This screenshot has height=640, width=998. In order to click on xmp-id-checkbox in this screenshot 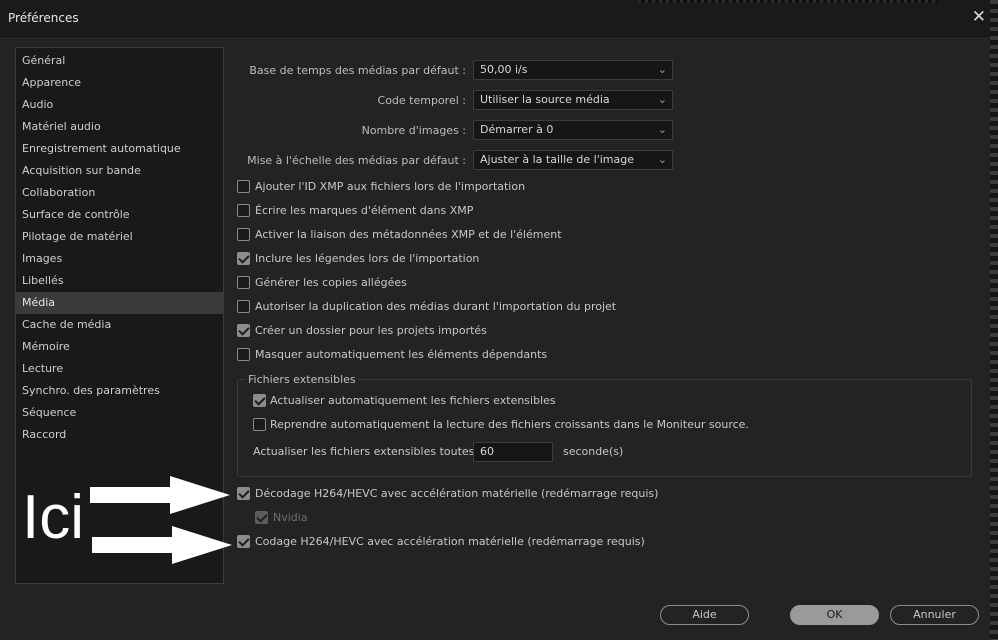, I will do `click(243, 186)`.